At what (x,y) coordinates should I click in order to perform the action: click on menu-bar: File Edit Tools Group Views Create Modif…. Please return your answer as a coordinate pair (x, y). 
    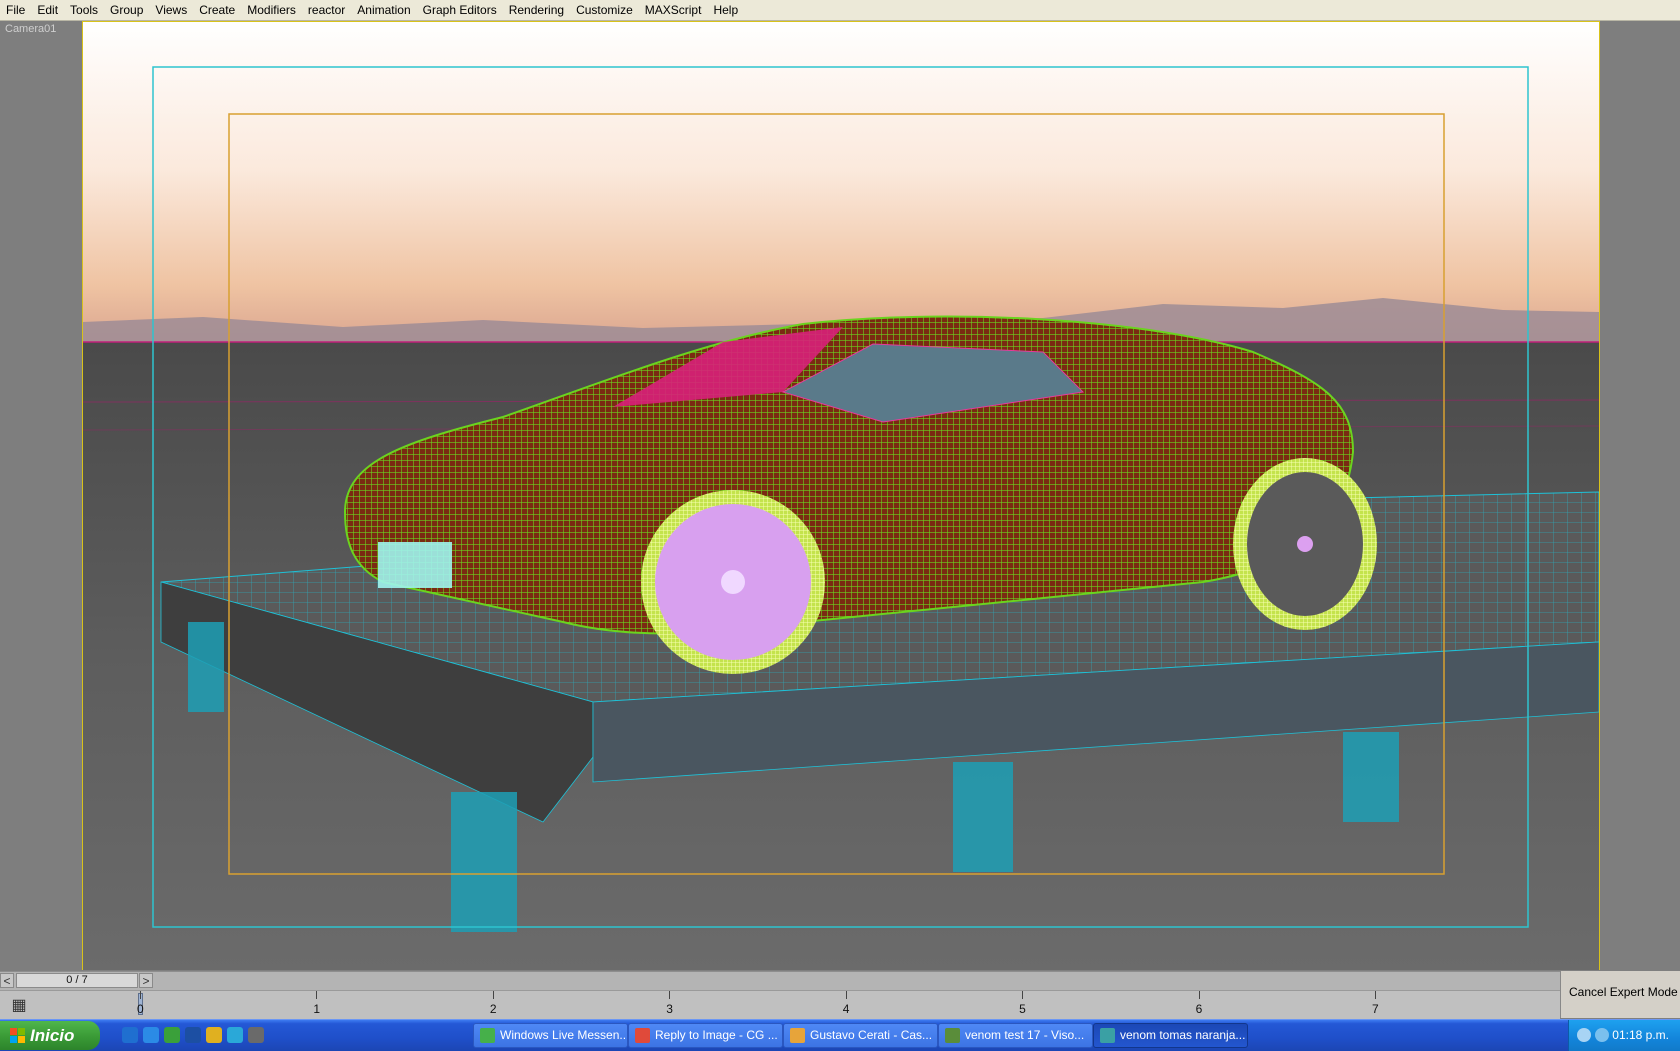
    Looking at the image, I should click on (840, 10).